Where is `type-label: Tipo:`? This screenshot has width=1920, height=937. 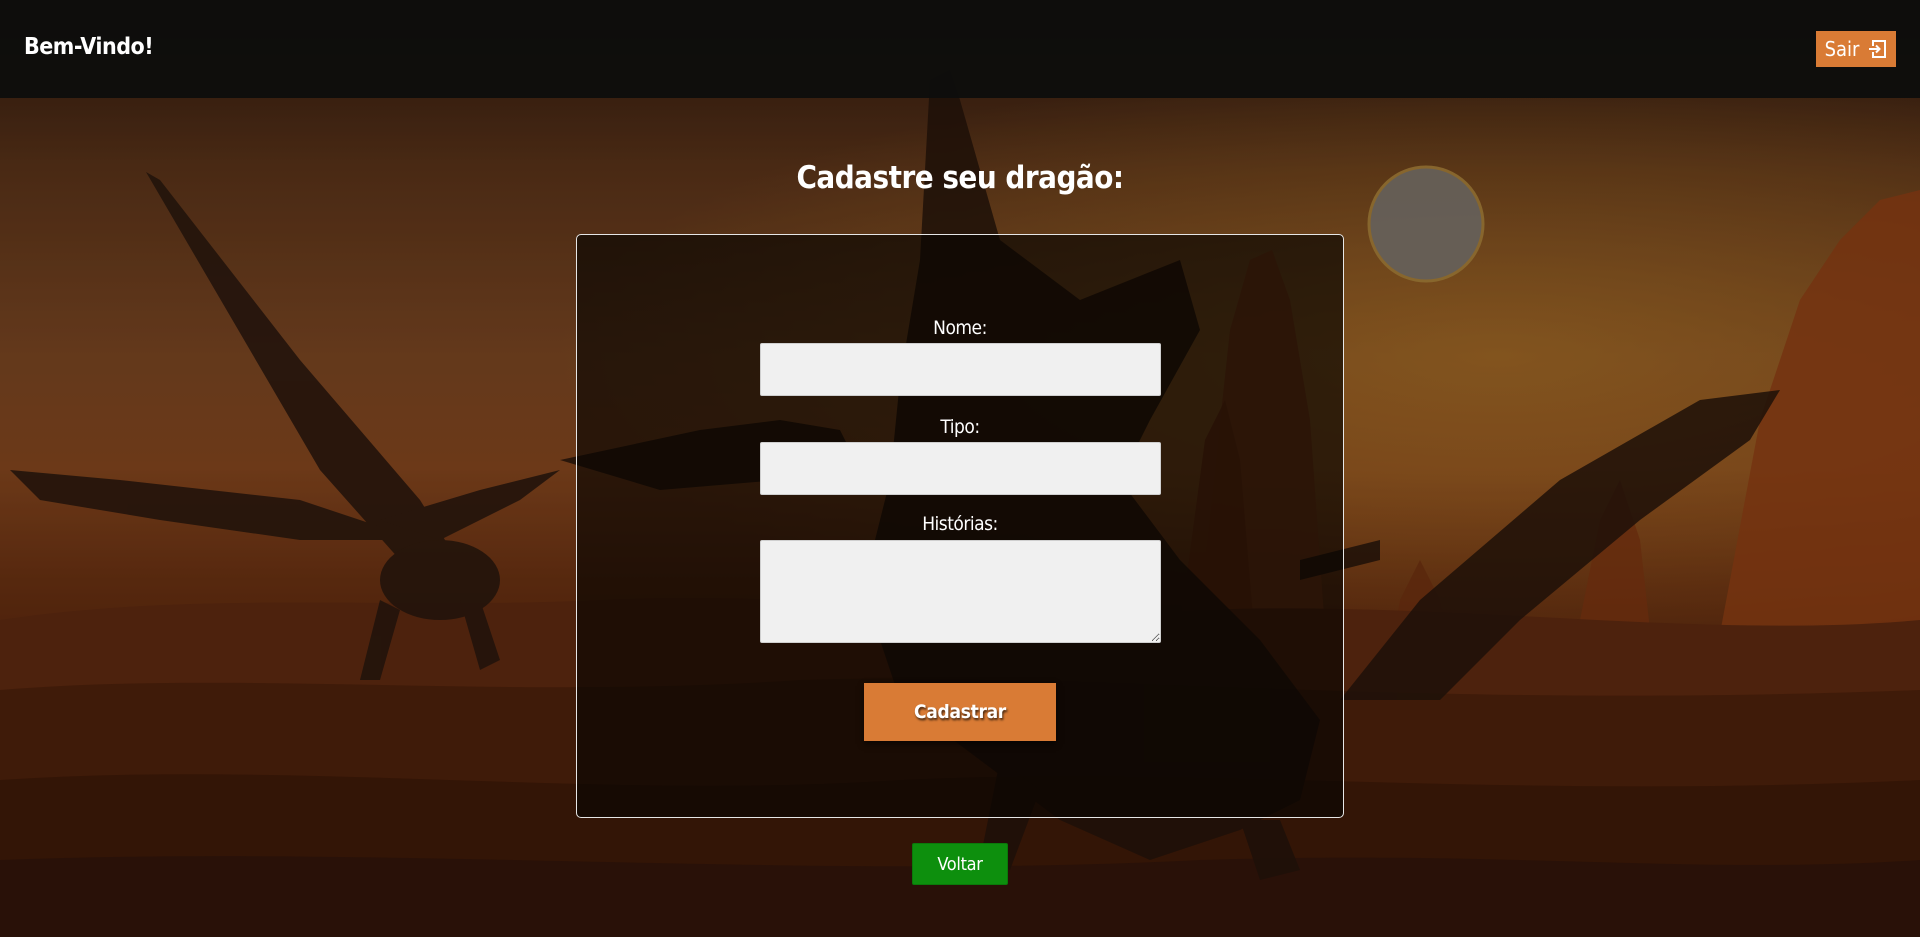
type-label: Tipo: is located at coordinates (960, 427).